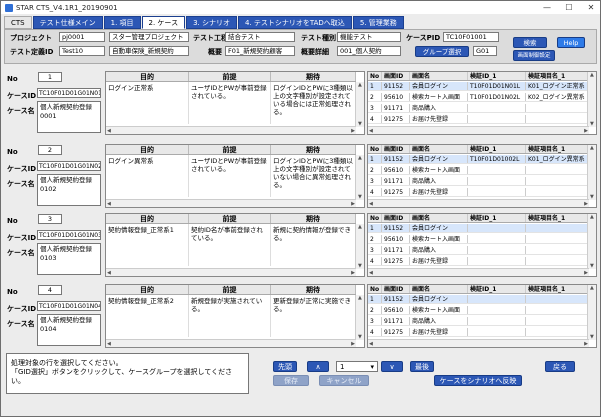 The height and width of the screenshot is (417, 601). What do you see at coordinates (50, 290) in the screenshot?
I see `case-no-field: 4` at bounding box center [50, 290].